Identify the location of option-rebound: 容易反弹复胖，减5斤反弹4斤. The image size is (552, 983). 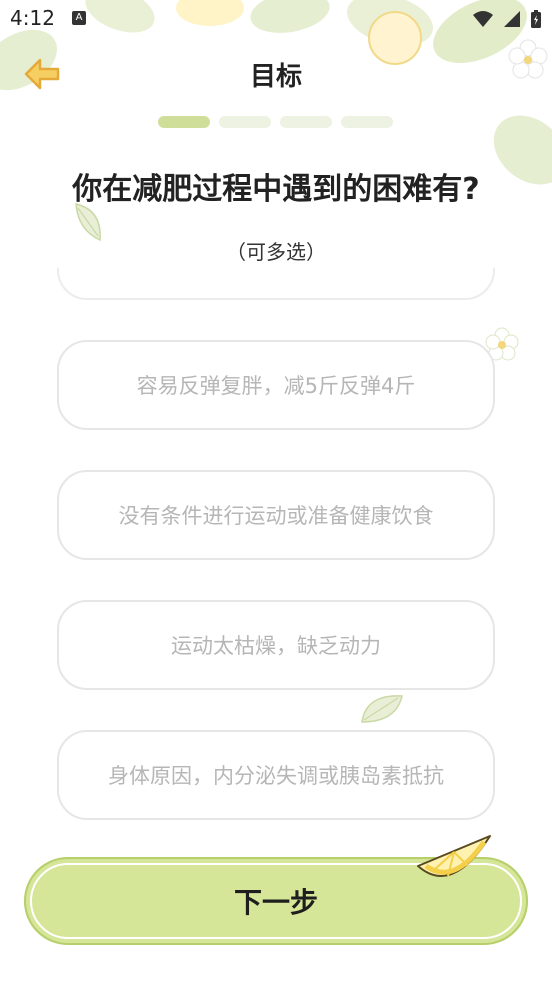
(276, 385).